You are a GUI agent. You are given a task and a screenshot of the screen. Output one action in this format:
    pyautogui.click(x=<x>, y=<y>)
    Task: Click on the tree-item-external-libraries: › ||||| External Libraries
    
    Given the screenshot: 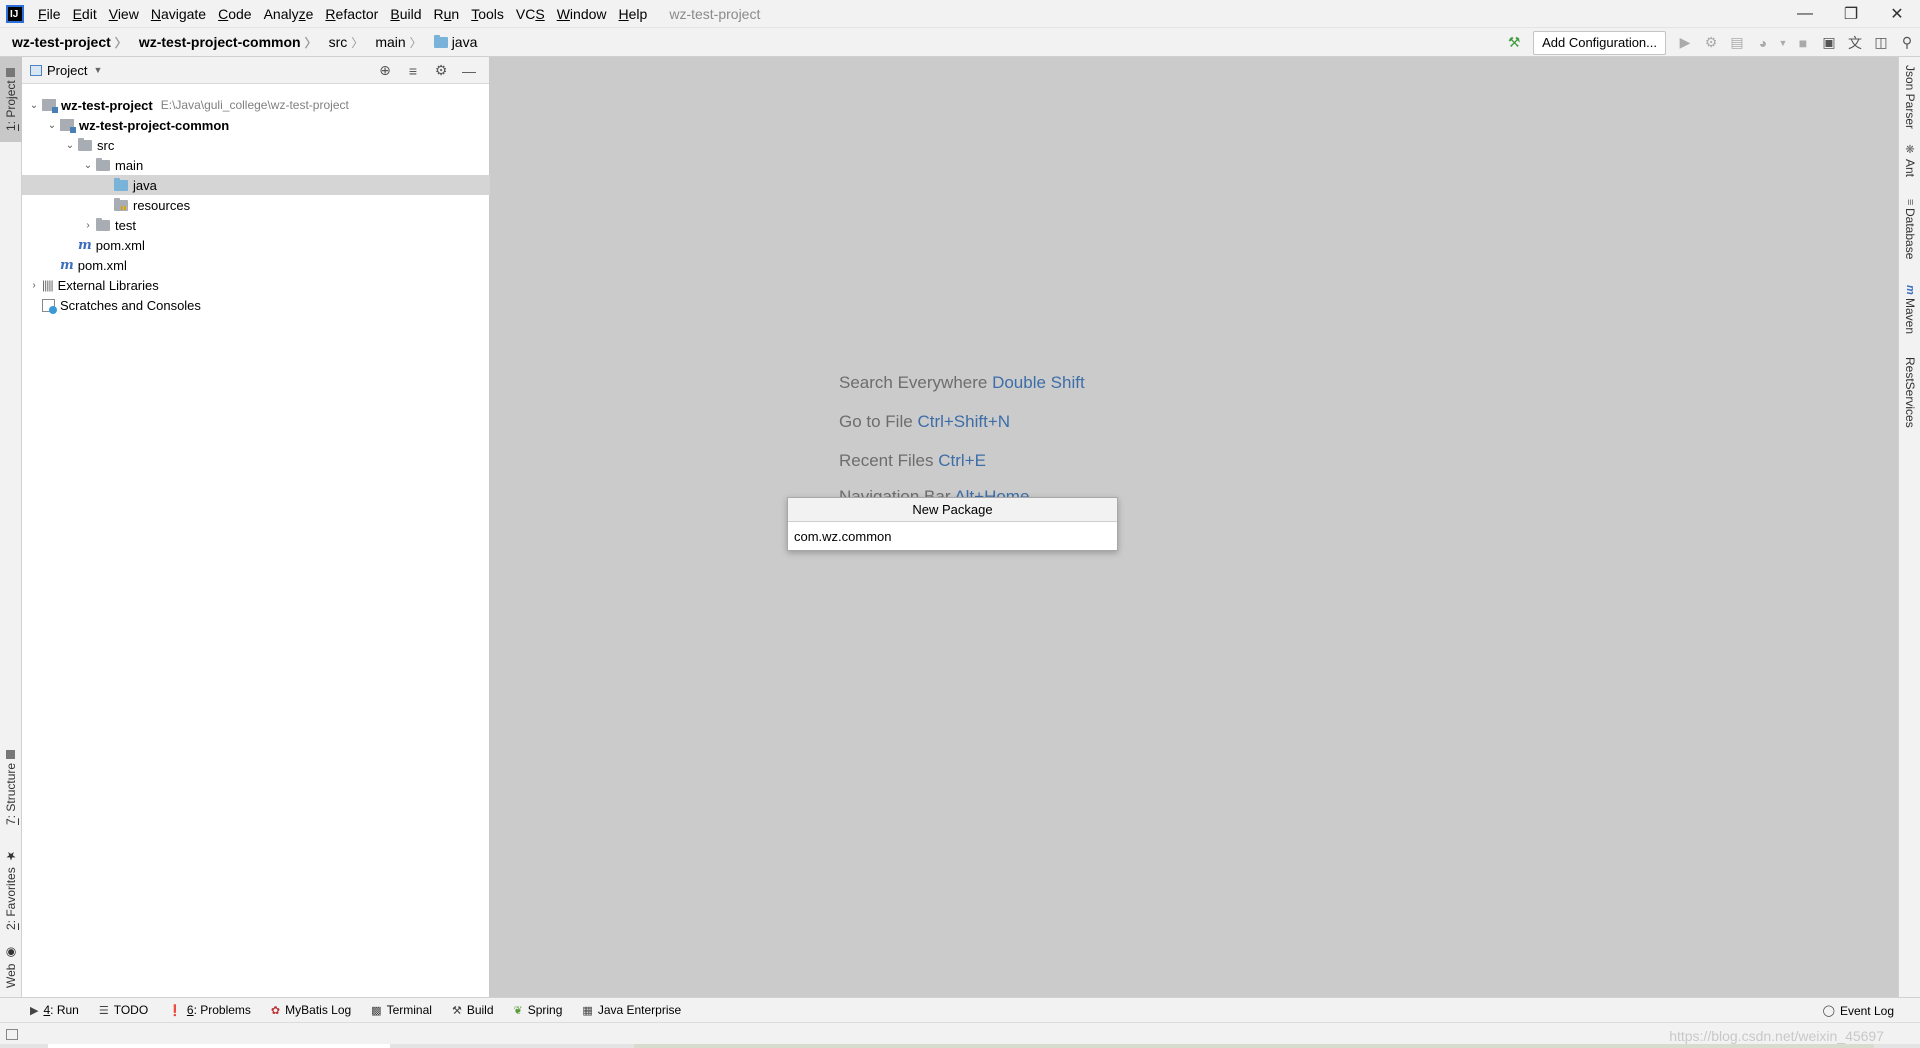 What is the action you would take?
    pyautogui.click(x=256, y=285)
    